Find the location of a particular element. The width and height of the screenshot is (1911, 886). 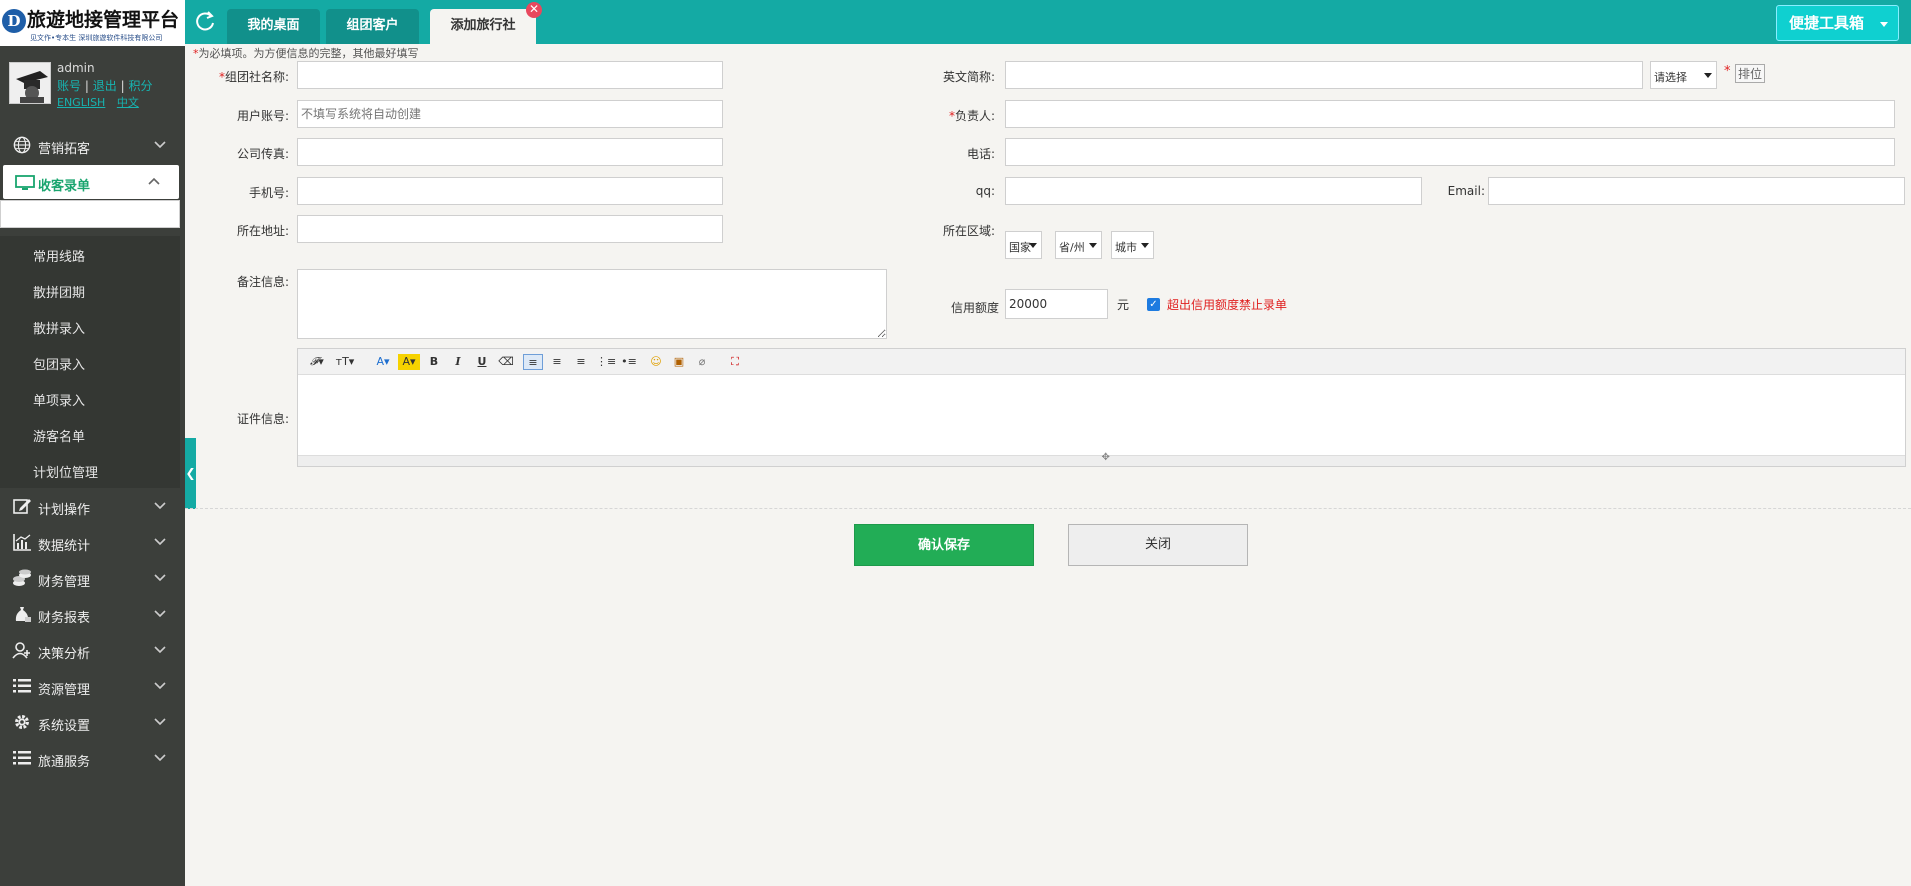

submenu-label: 散拼录入 is located at coordinates (59, 329).